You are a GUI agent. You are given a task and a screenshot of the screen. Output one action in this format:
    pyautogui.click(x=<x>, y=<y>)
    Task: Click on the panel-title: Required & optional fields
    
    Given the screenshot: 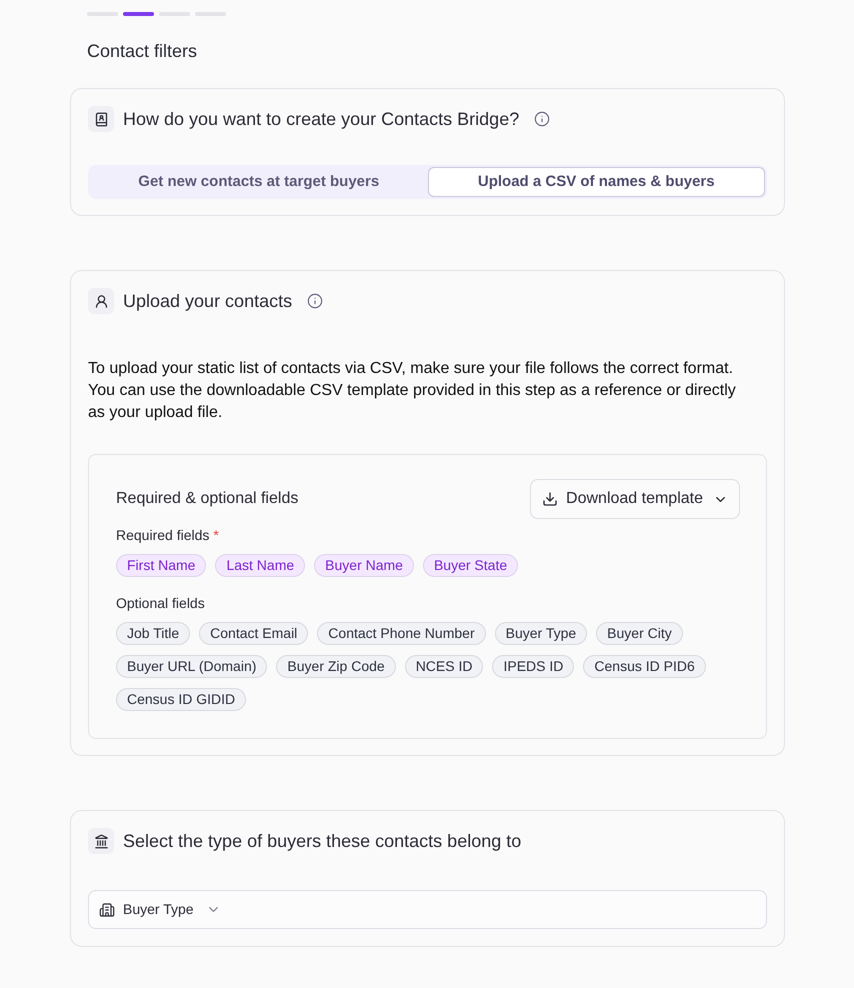 What is the action you would take?
    pyautogui.click(x=207, y=499)
    